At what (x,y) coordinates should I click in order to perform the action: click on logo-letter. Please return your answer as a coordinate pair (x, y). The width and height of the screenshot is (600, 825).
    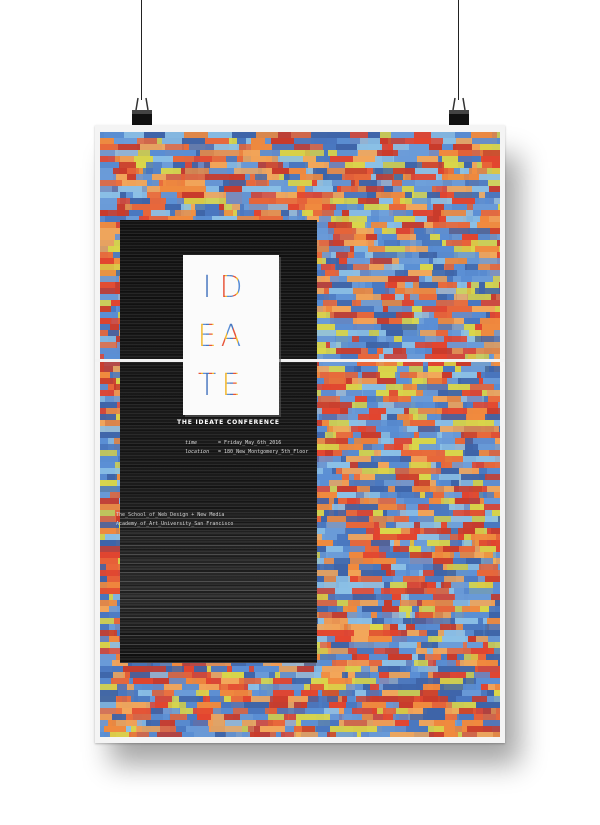
    Looking at the image, I should click on (255, 386).